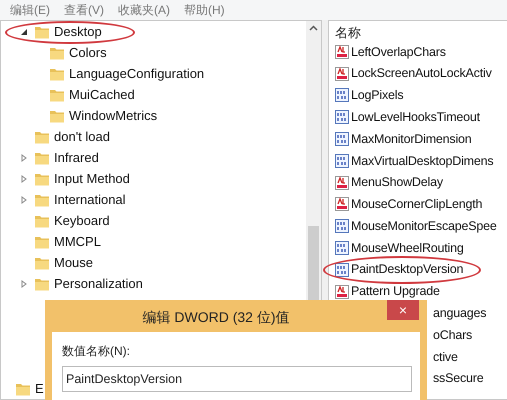 This screenshot has height=400, width=507. What do you see at coordinates (30, 10) in the screenshot?
I see `menu-item: 编辑(E)` at bounding box center [30, 10].